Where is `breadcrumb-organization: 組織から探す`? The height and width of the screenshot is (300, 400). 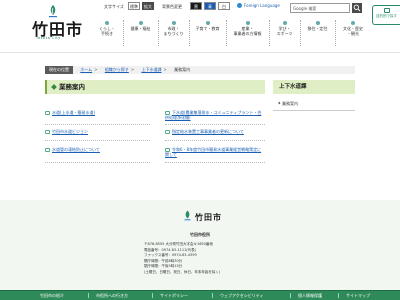 breadcrumb-organization: 組織から探す is located at coordinates (117, 69).